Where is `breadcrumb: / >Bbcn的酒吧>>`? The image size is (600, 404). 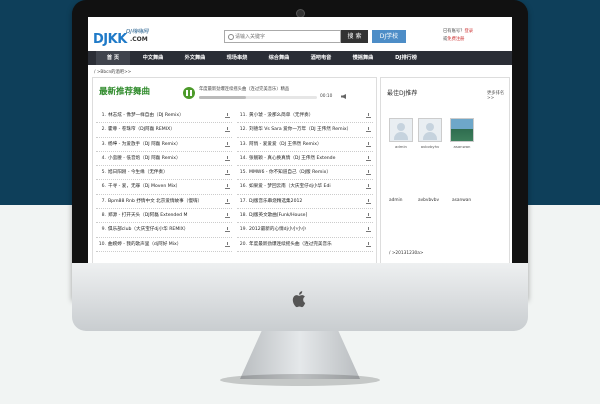
breadcrumb: / >Bbcn的酒吧>> is located at coordinates (113, 72).